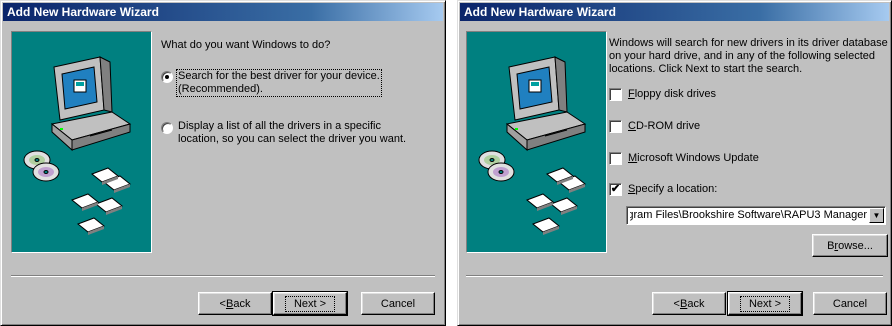  What do you see at coordinates (876, 215) in the screenshot?
I see `dropdown-arrow-icon: ▼` at bounding box center [876, 215].